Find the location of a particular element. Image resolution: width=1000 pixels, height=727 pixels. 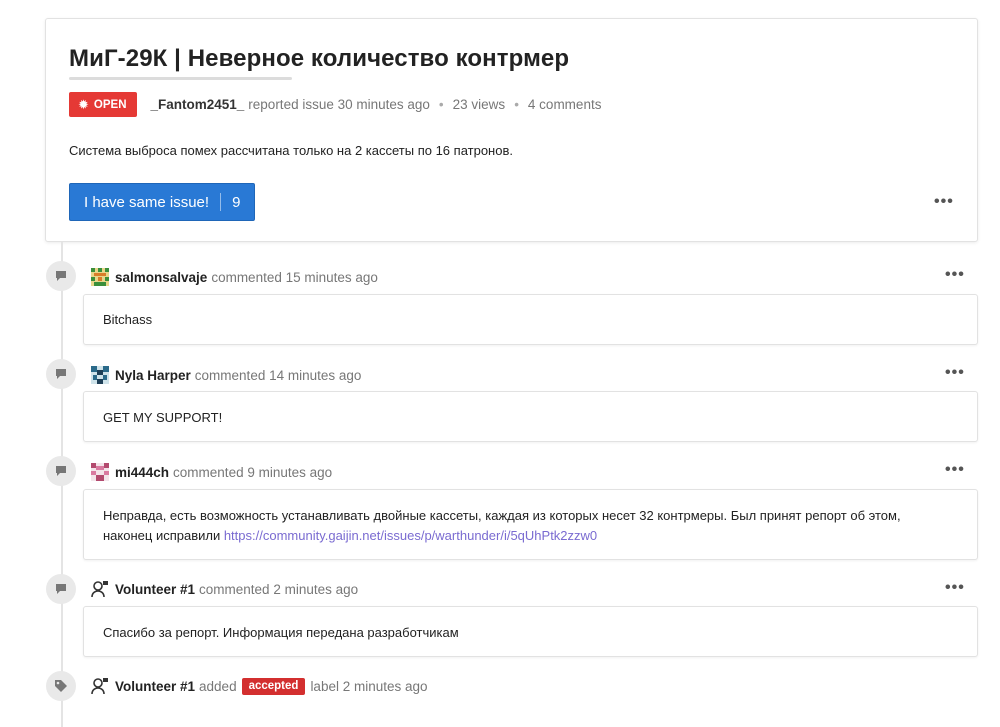

status-badge: ✹ OPEN is located at coordinates (103, 104).